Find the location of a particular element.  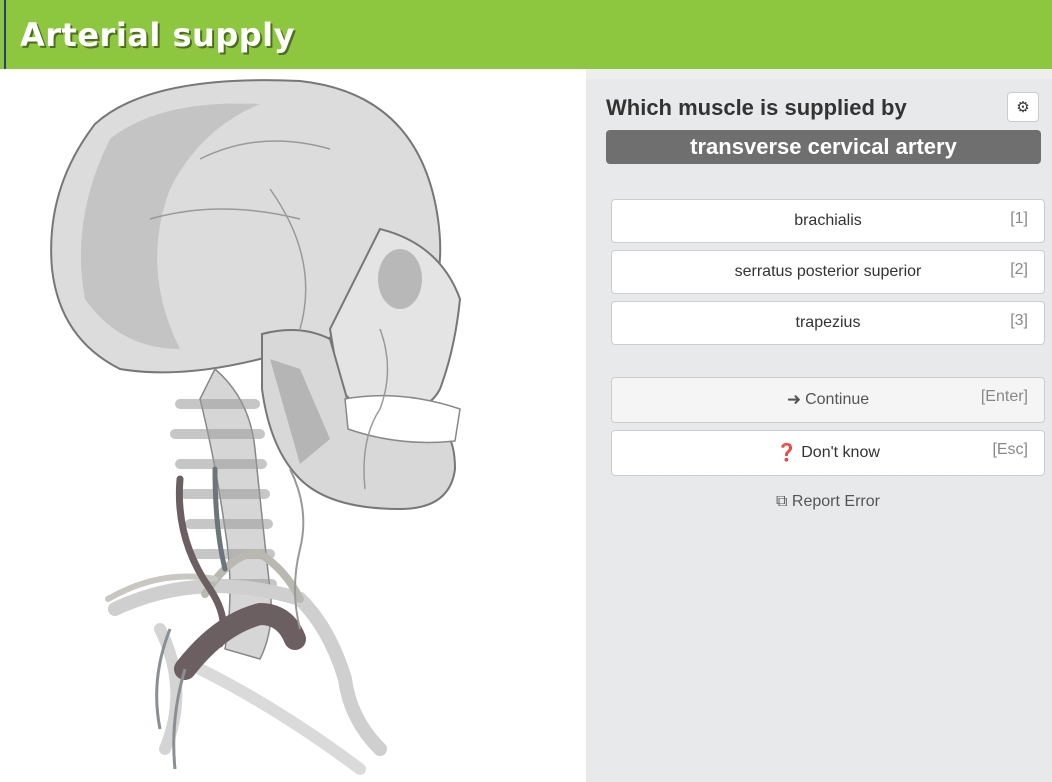

continue-button: ➜ Continue [Enter] is located at coordinates (828, 400).